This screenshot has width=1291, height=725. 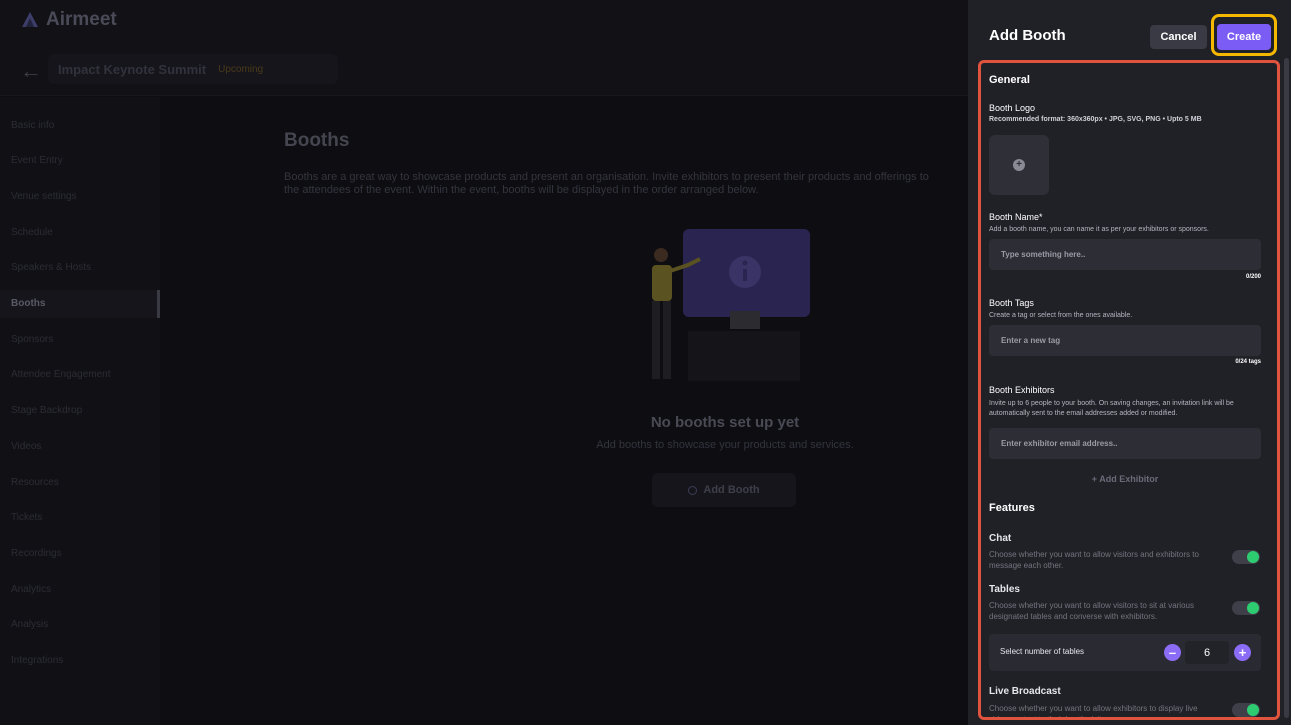 I want to click on booth-name-field, so click(x=1125, y=254).